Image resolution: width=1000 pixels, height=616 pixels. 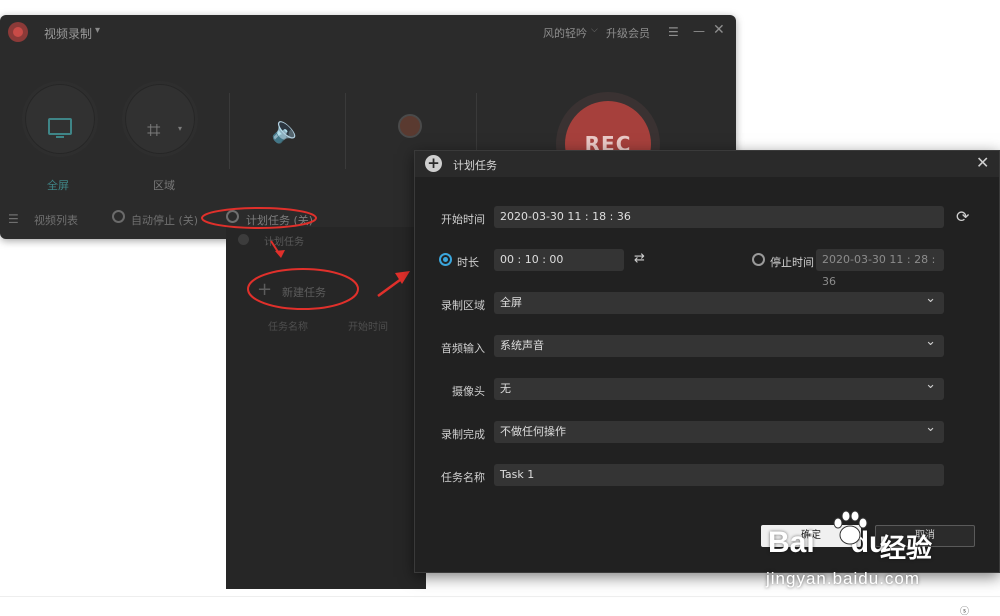 I want to click on minimize-icon: —, so click(x=699, y=31).